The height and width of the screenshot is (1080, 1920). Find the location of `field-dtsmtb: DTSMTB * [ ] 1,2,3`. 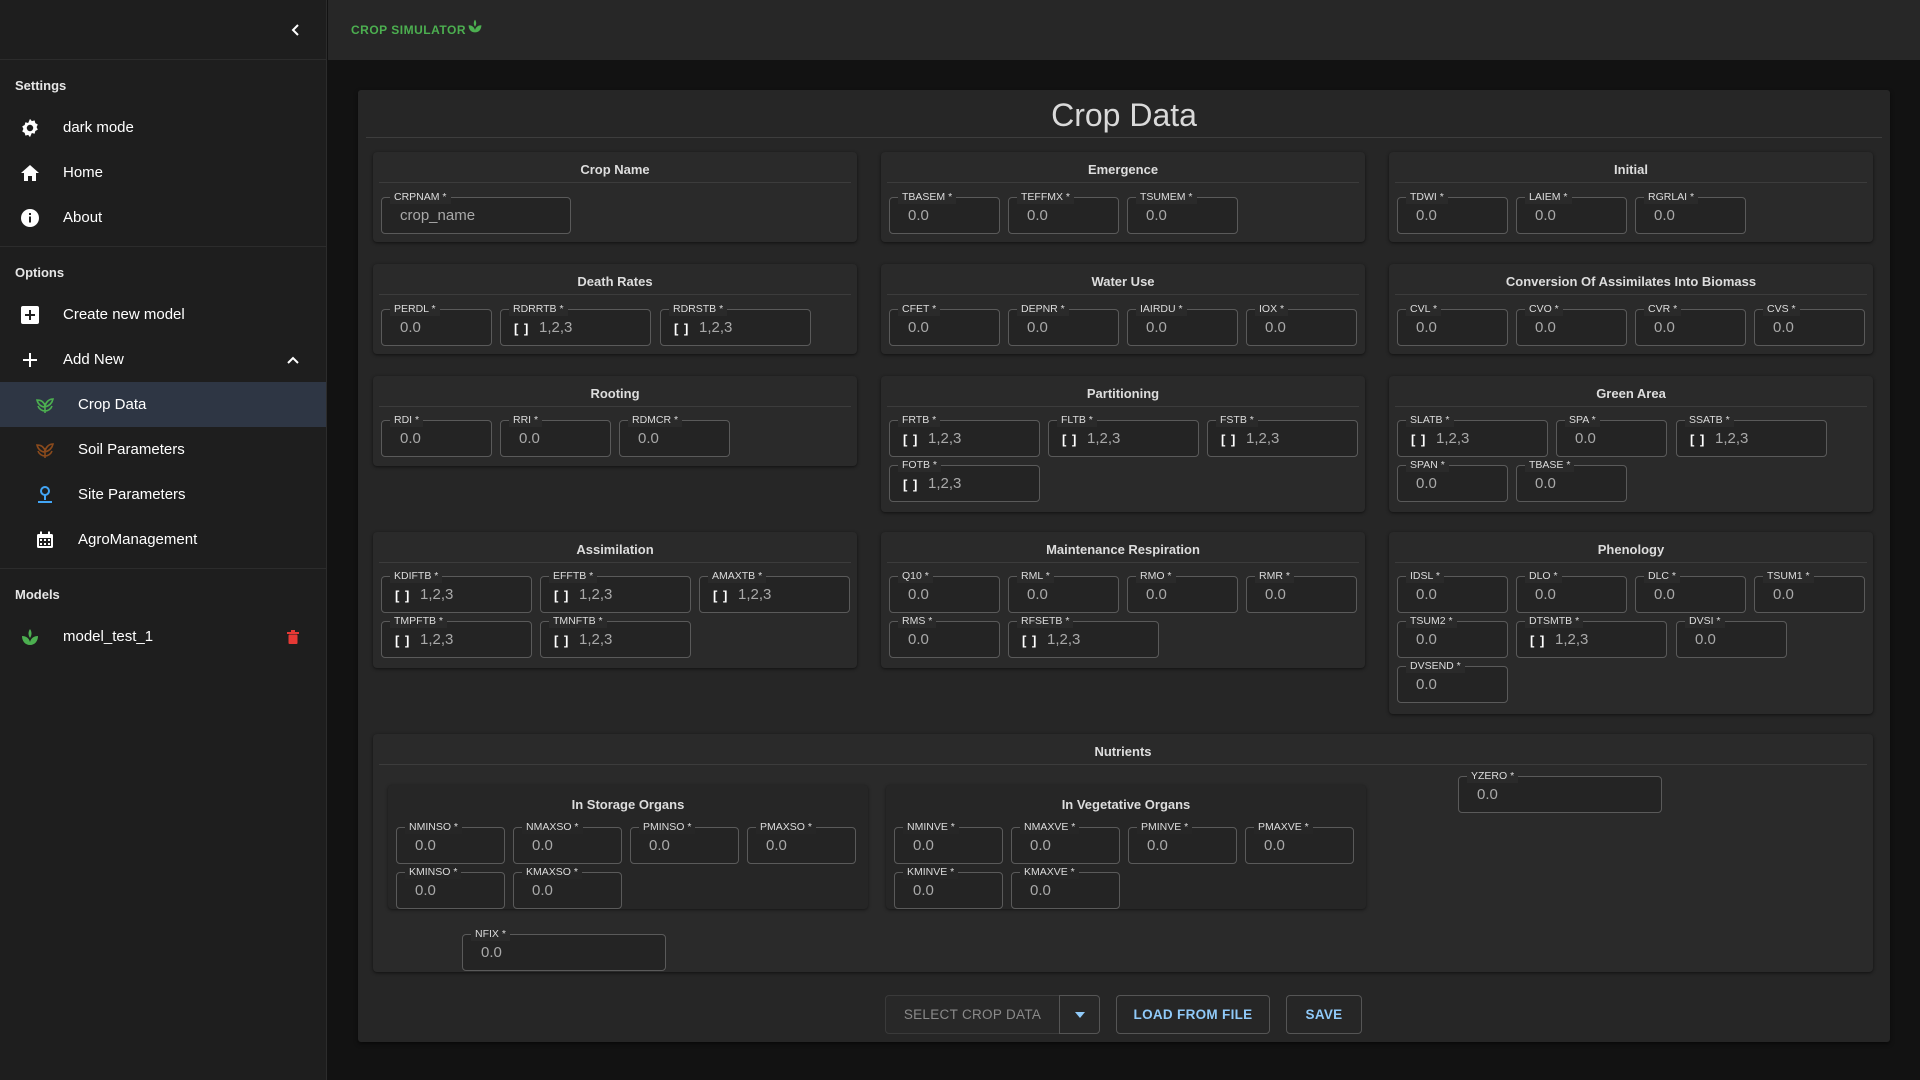

field-dtsmtb: DTSMTB * [ ] 1,2,3 is located at coordinates (1591, 636).